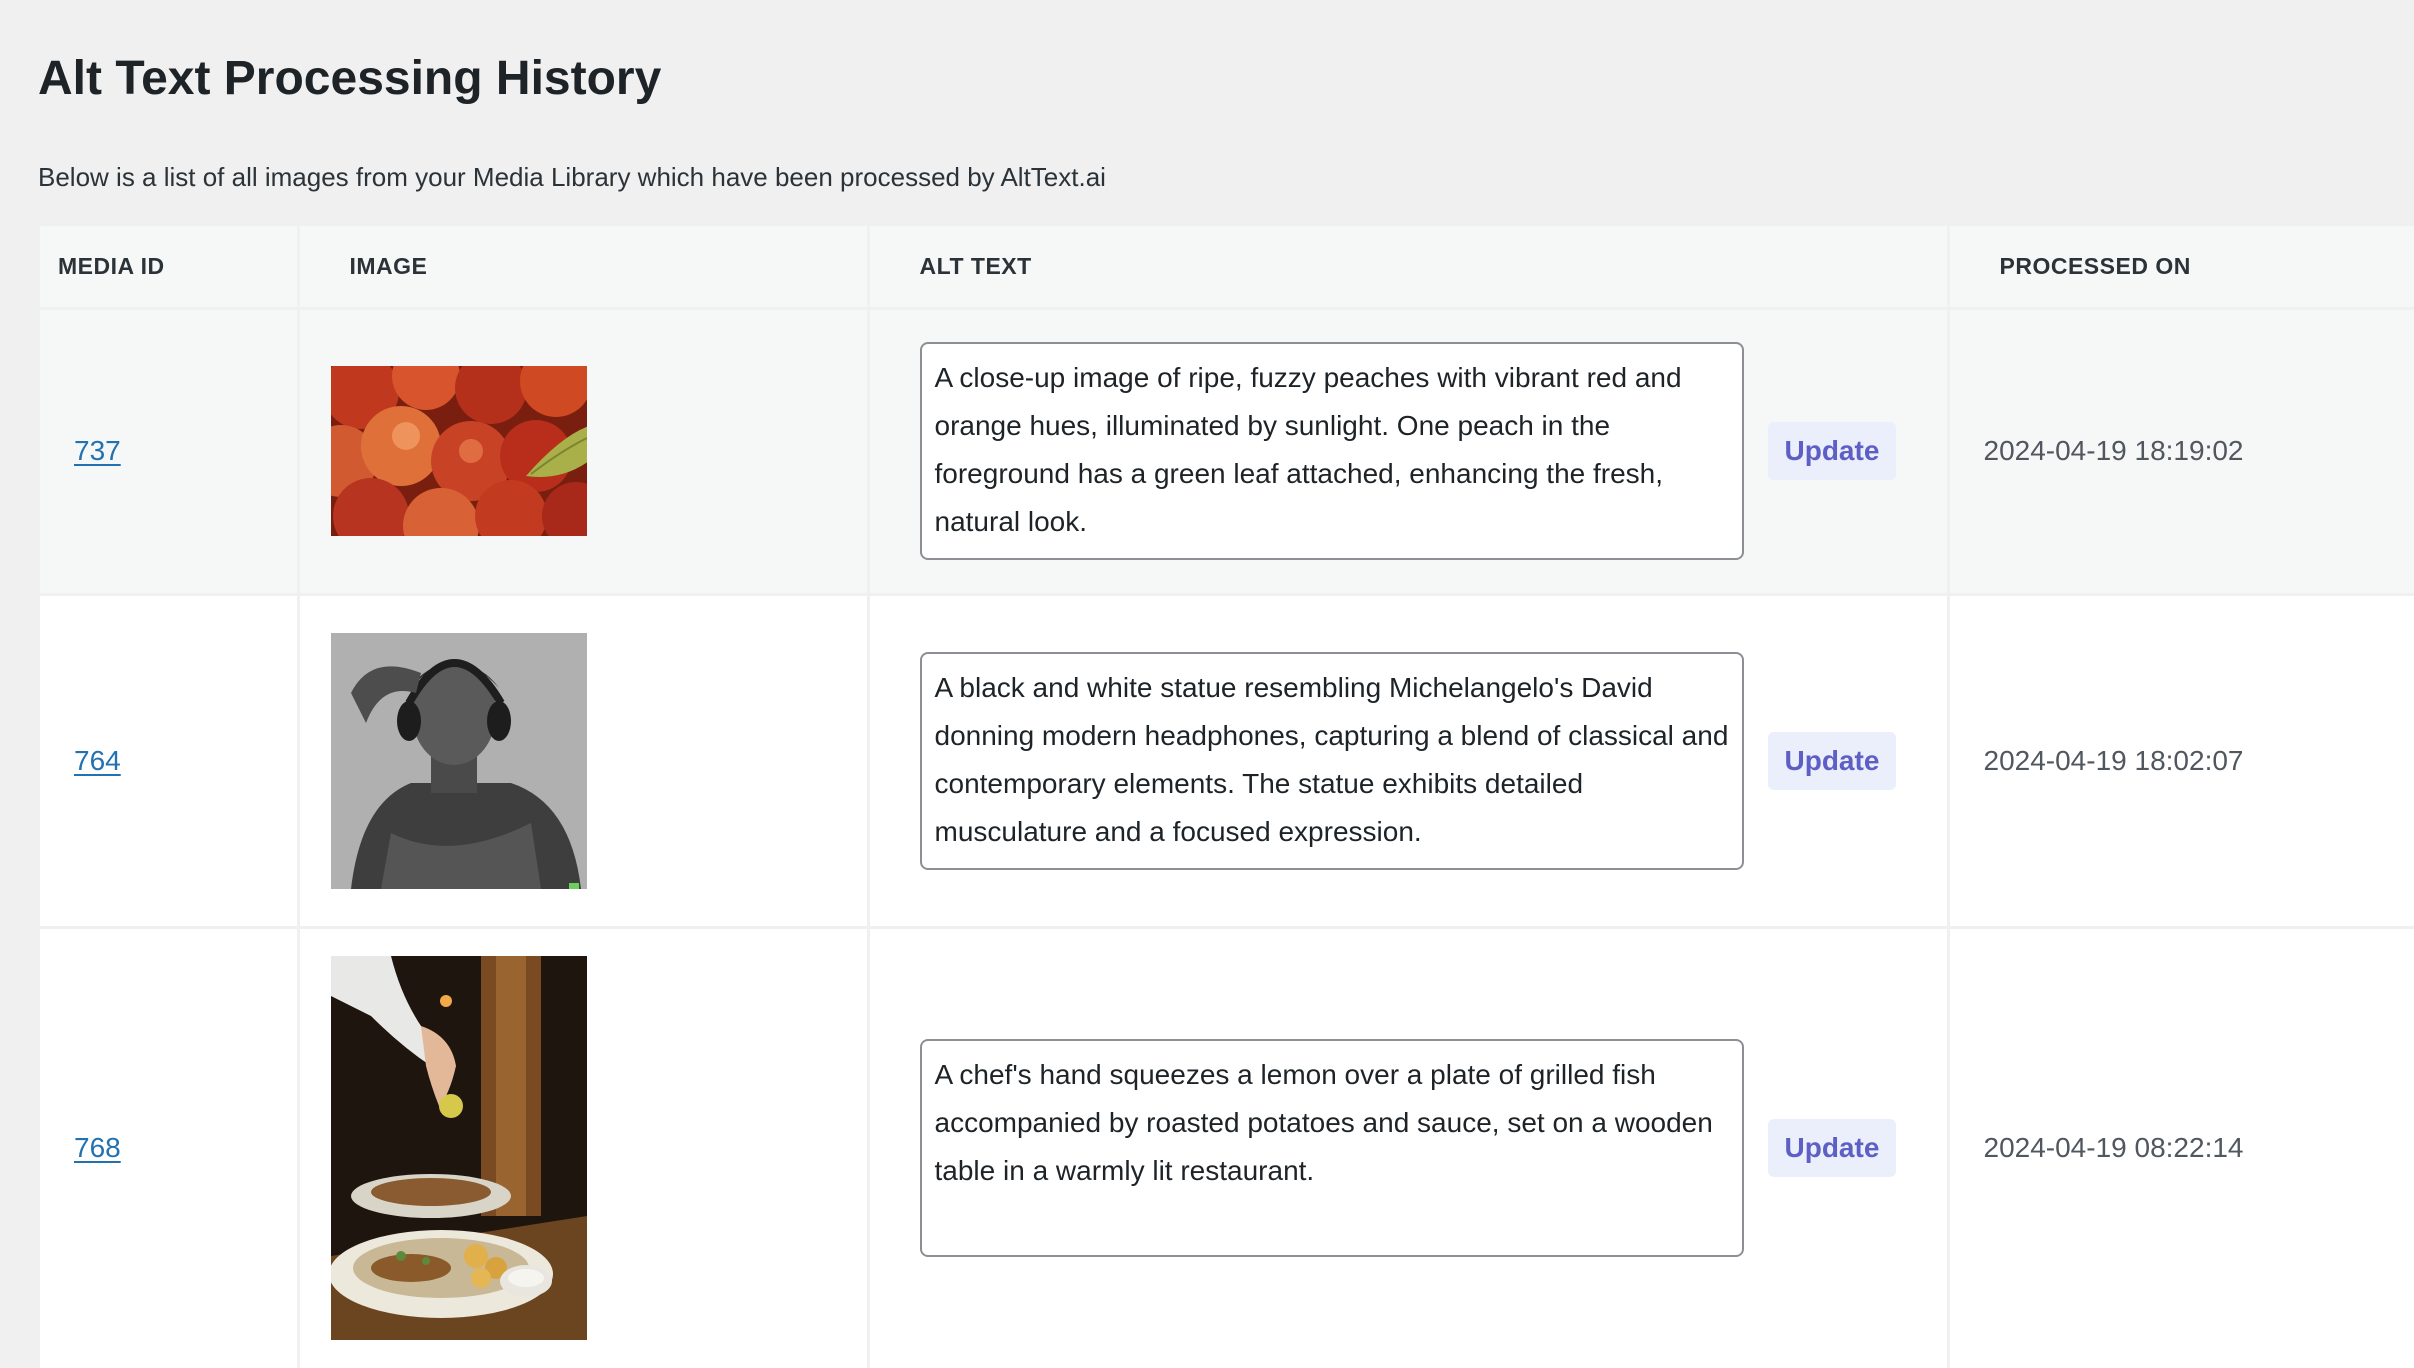 This screenshot has width=2414, height=1368. What do you see at coordinates (2181, 761) in the screenshot?
I see `processed-on-cell: 2024-04-19 18:02:07` at bounding box center [2181, 761].